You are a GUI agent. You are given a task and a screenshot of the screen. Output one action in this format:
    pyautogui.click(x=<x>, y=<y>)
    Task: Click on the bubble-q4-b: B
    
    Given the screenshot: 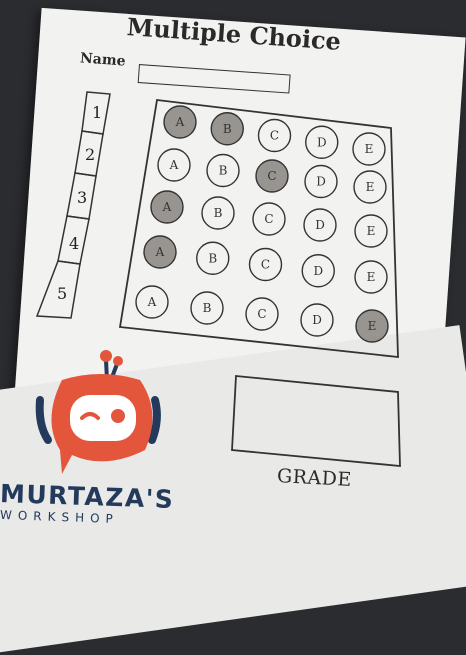 What is the action you would take?
    pyautogui.click(x=213, y=258)
    